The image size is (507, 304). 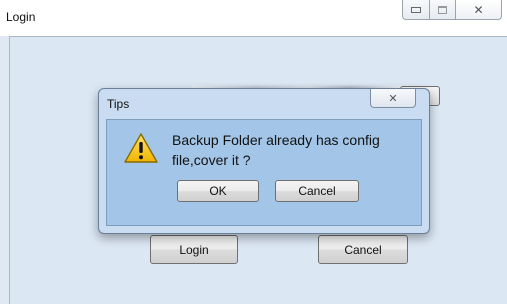 What do you see at coordinates (118, 104) in the screenshot?
I see `dialog-title: Tips` at bounding box center [118, 104].